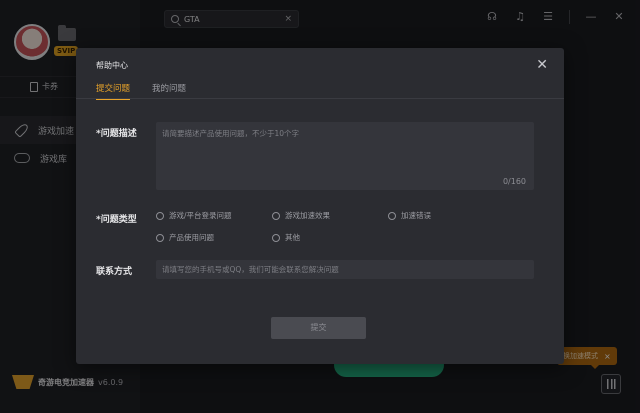 The height and width of the screenshot is (413, 640). Describe the element at coordinates (191, 237) in the screenshot. I see `radio-label: 产品使用问题` at that location.